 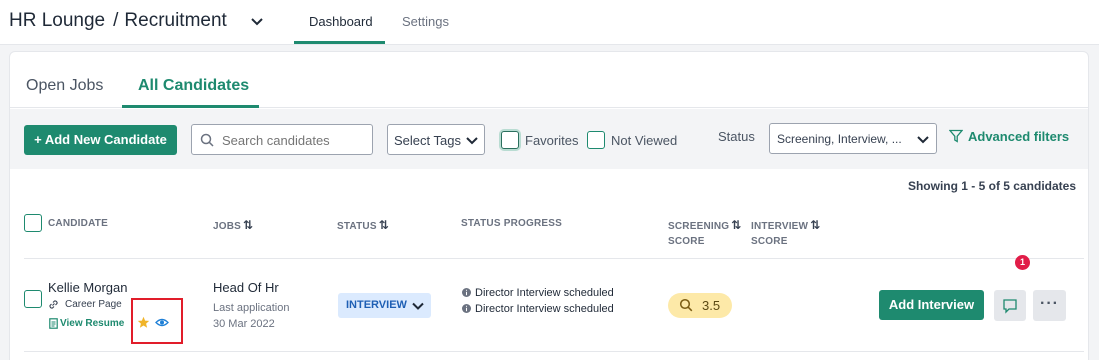 What do you see at coordinates (88, 287) in the screenshot?
I see `candidate-name: Kellie Morgan` at bounding box center [88, 287].